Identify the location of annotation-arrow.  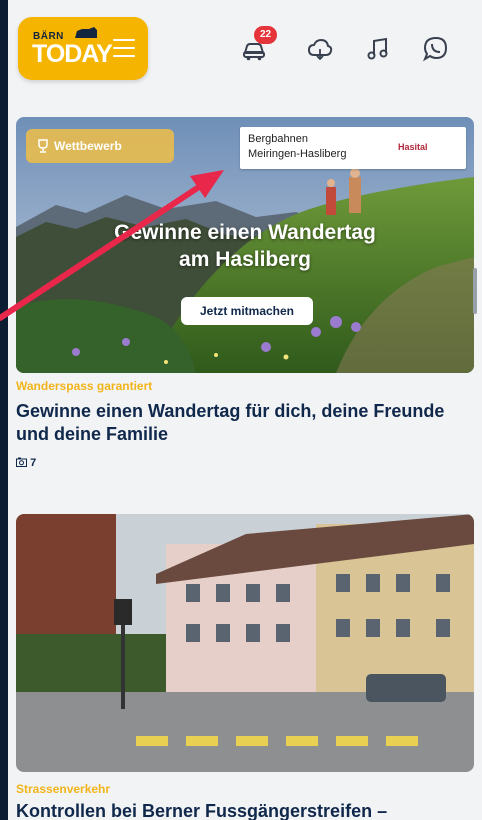
(112, 245).